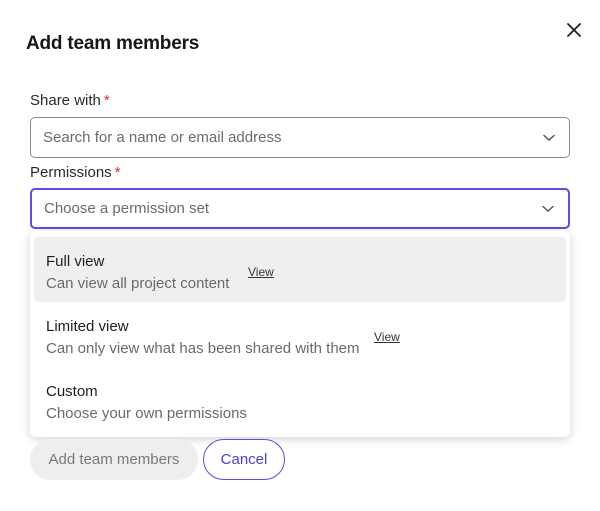  I want to click on add-team-members-button: Add team members, so click(114, 459).